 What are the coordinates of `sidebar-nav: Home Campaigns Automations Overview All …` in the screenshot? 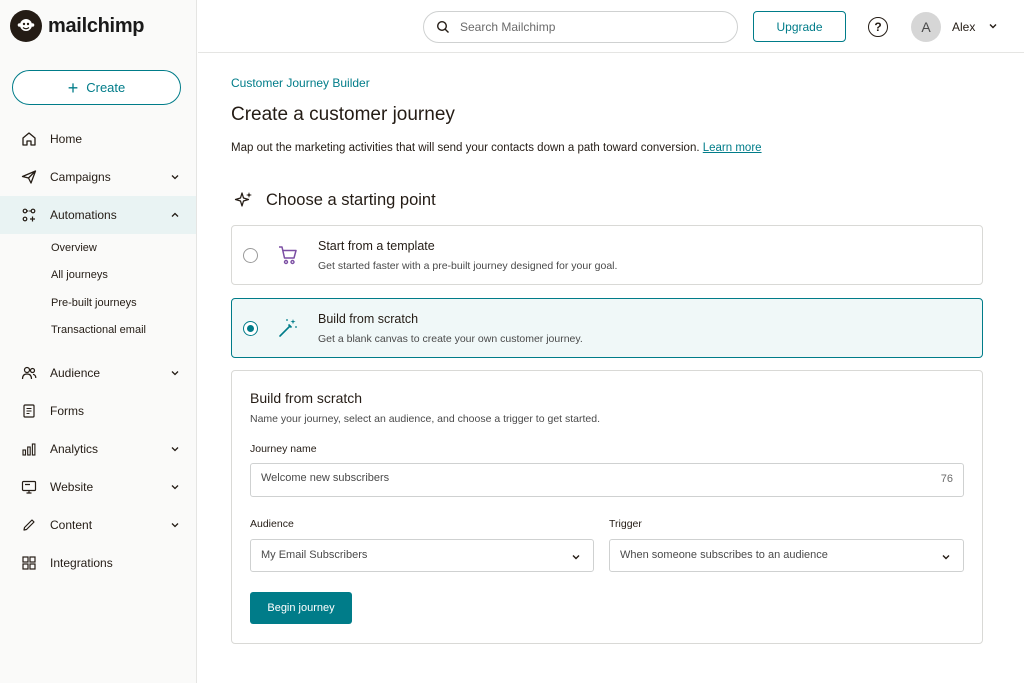 It's located at (98, 351).